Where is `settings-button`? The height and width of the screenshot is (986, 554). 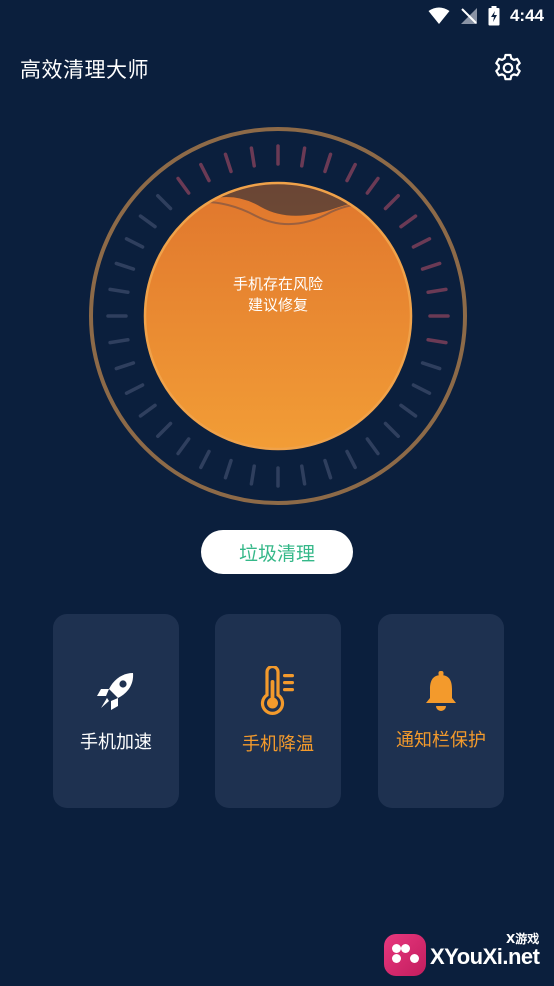 settings-button is located at coordinates (508, 68).